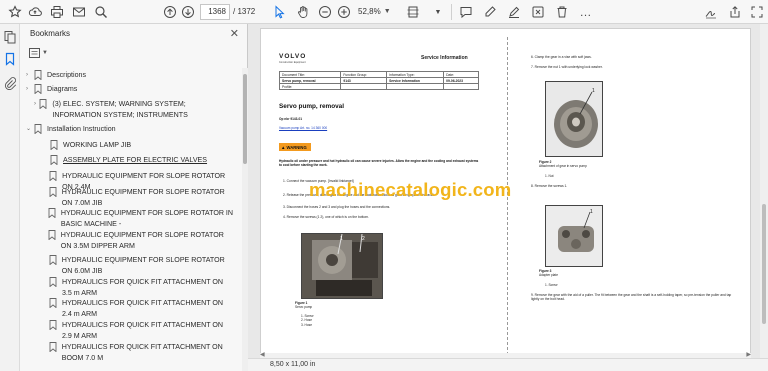 This screenshot has width=768, height=371. Describe the element at coordinates (311, 106) in the screenshot. I see `page-heading: Servo pump, removal` at that location.